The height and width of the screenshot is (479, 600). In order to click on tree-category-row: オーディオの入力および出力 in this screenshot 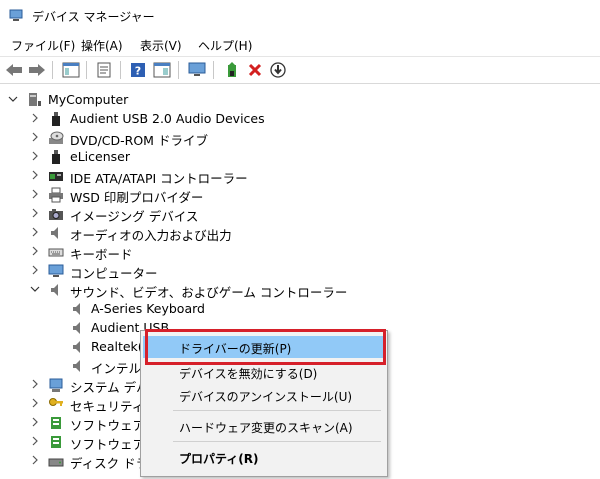, I will do `click(300, 233)`.